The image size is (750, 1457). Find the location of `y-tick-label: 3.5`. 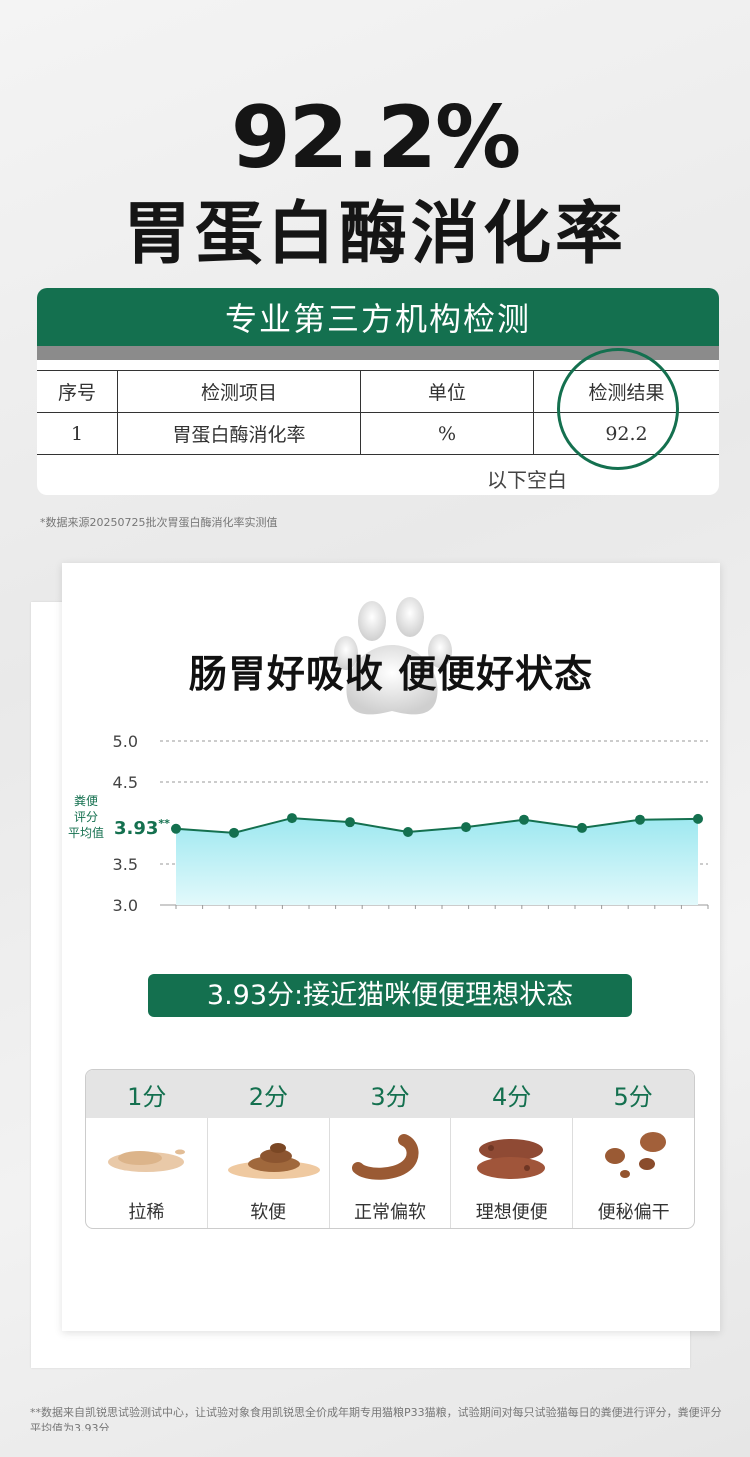

y-tick-label: 3.5 is located at coordinates (125, 864).